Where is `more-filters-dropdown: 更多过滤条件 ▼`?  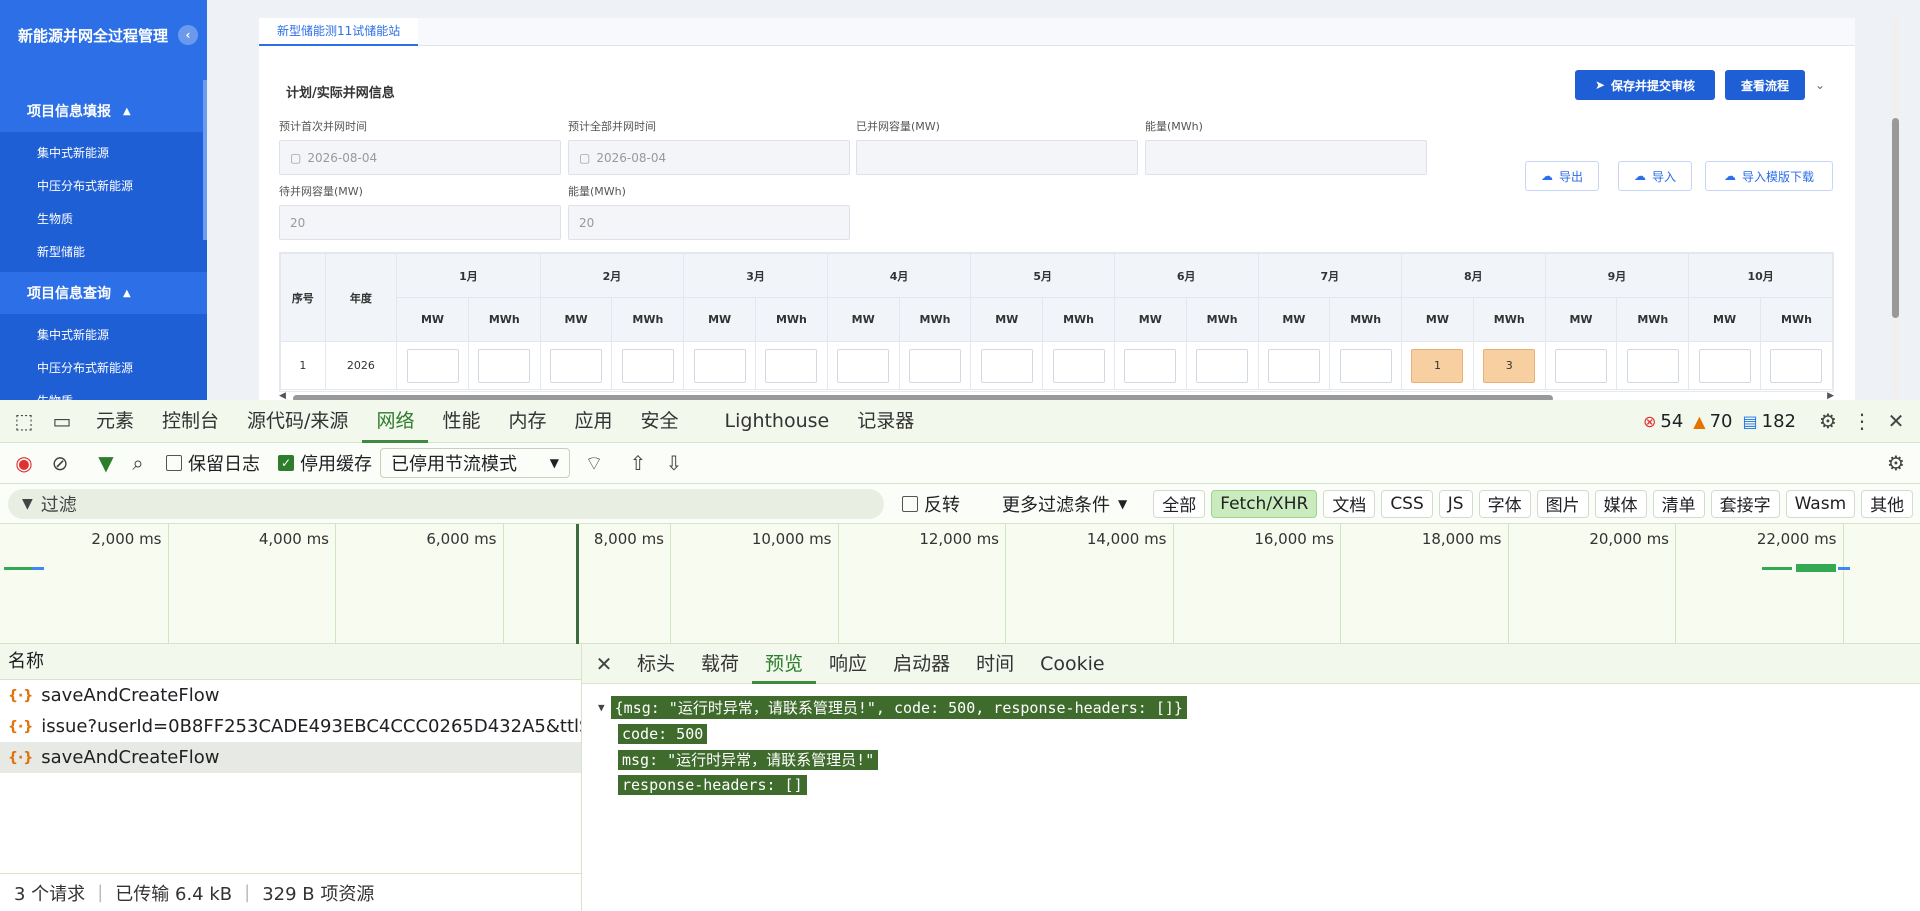 more-filters-dropdown: 更多过滤条件 ▼ is located at coordinates (1064, 504).